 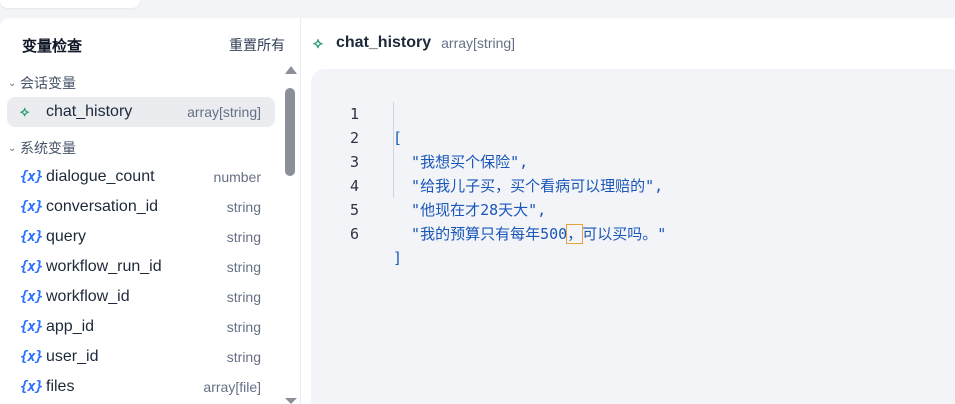 What do you see at coordinates (354, 234) in the screenshot?
I see `line-number: 6` at bounding box center [354, 234].